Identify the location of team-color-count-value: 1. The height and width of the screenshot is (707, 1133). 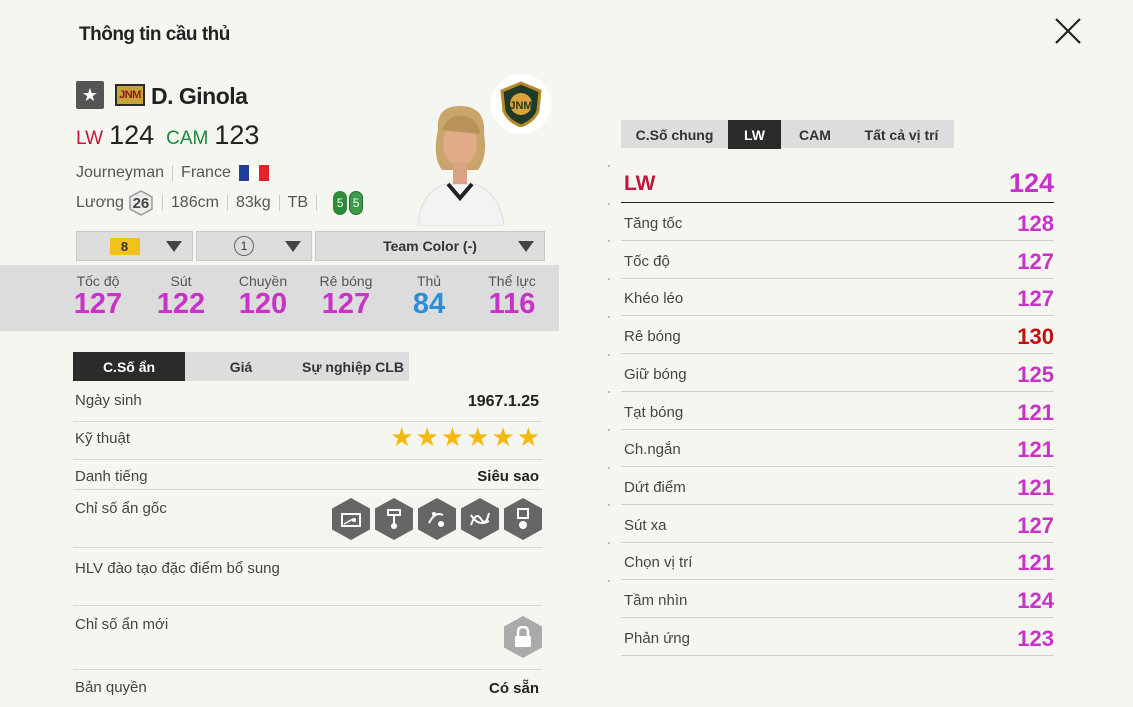
(244, 246).